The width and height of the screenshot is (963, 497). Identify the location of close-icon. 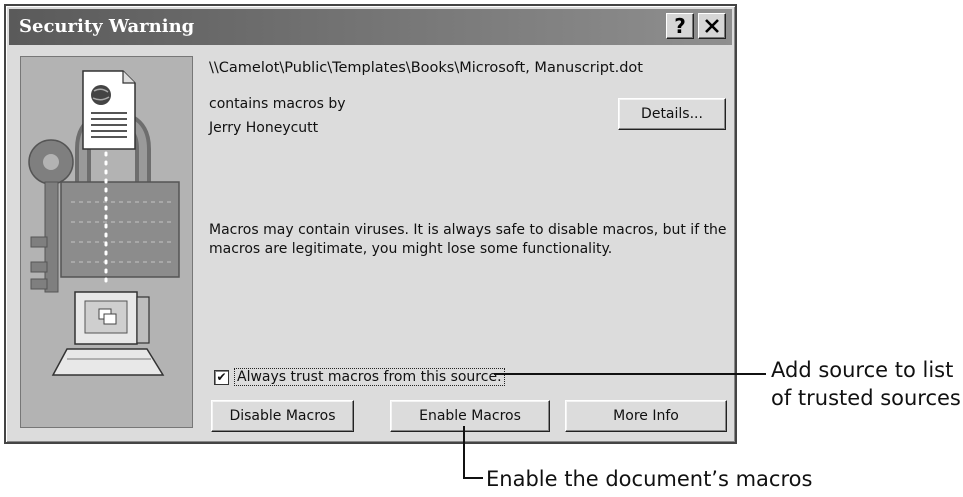
(712, 26).